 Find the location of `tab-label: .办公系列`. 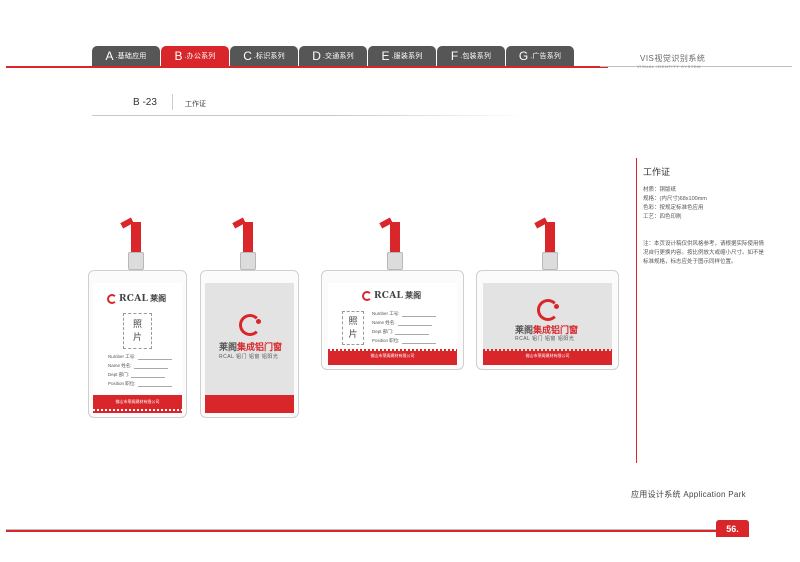

tab-label: .办公系列 is located at coordinates (200, 56).